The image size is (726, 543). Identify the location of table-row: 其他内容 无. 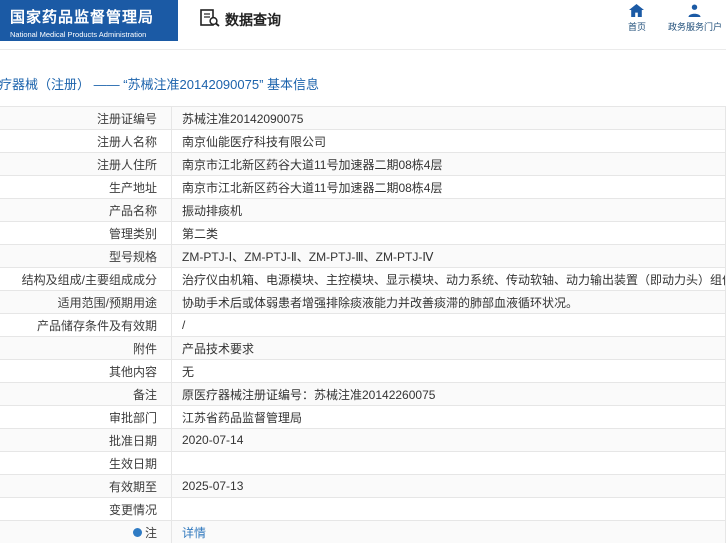
(362, 371).